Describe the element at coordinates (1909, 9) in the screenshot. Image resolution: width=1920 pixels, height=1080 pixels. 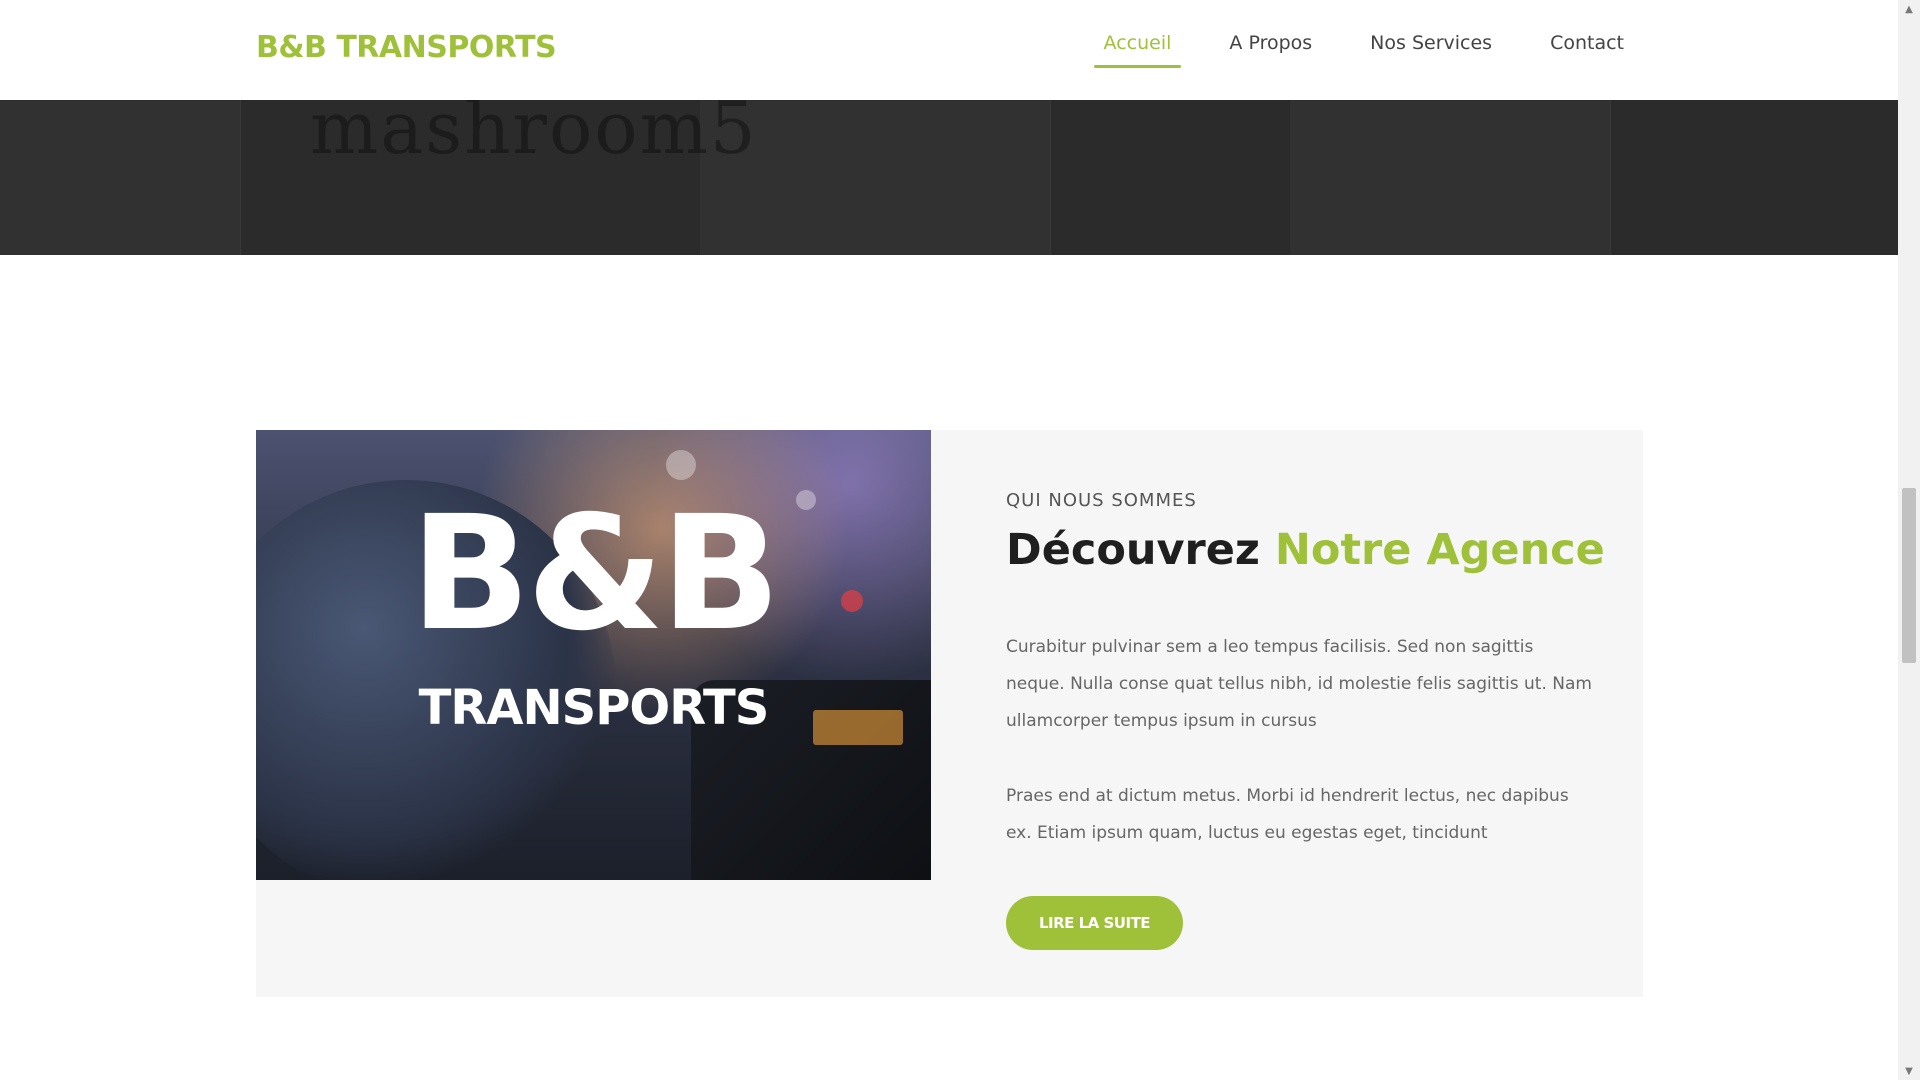
I see `arrow-up-icon: ▲` at that location.